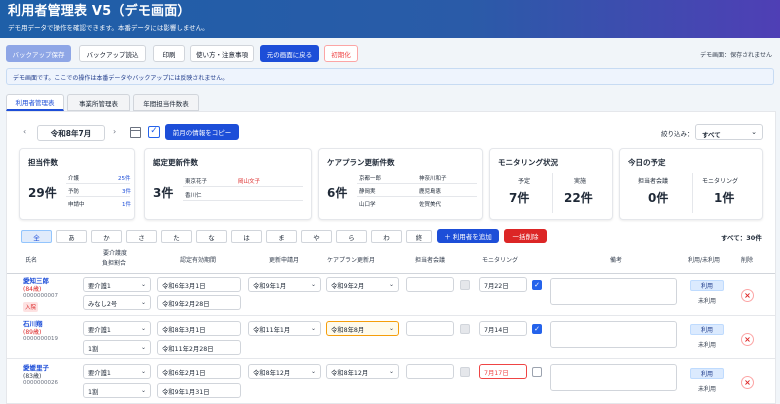 The width and height of the screenshot is (780, 404). What do you see at coordinates (43, 162) in the screenshot?
I see `caseload-title: 担当件数` at bounding box center [43, 162].